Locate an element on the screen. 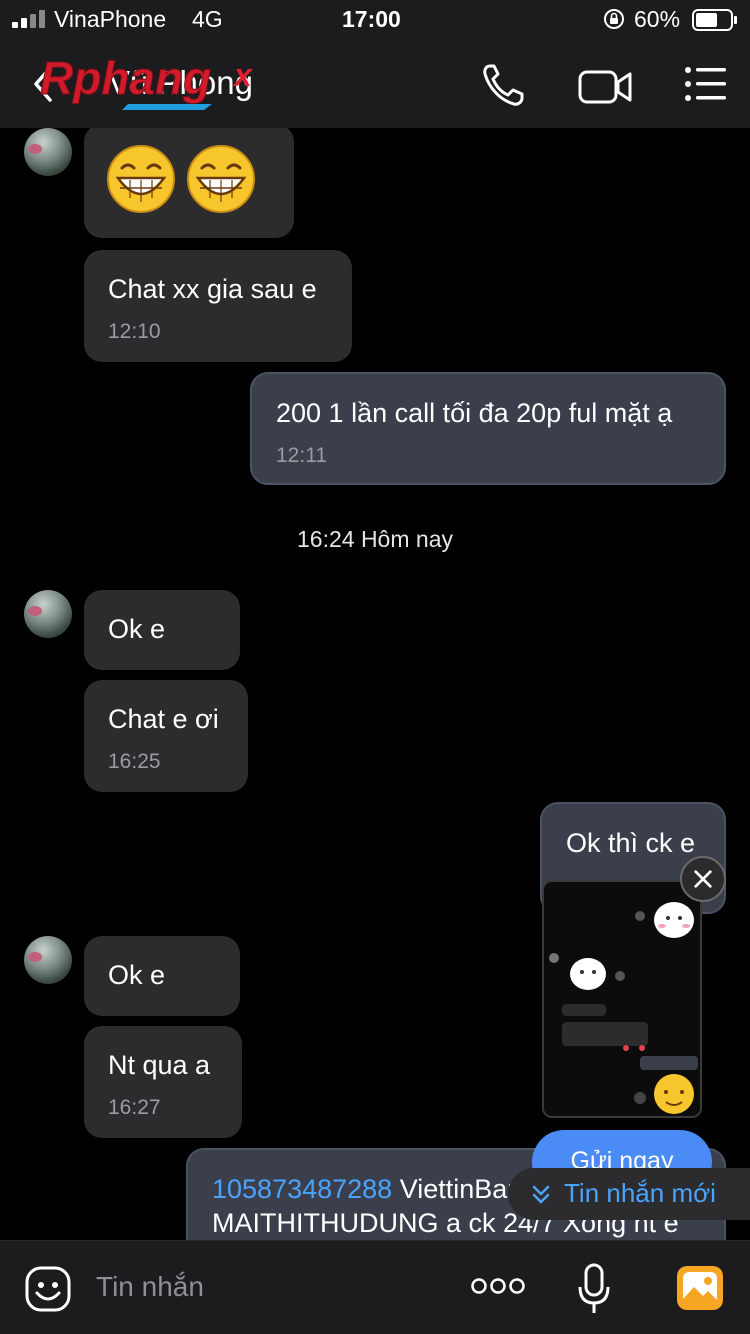  network-type: 4G is located at coordinates (207, 19).